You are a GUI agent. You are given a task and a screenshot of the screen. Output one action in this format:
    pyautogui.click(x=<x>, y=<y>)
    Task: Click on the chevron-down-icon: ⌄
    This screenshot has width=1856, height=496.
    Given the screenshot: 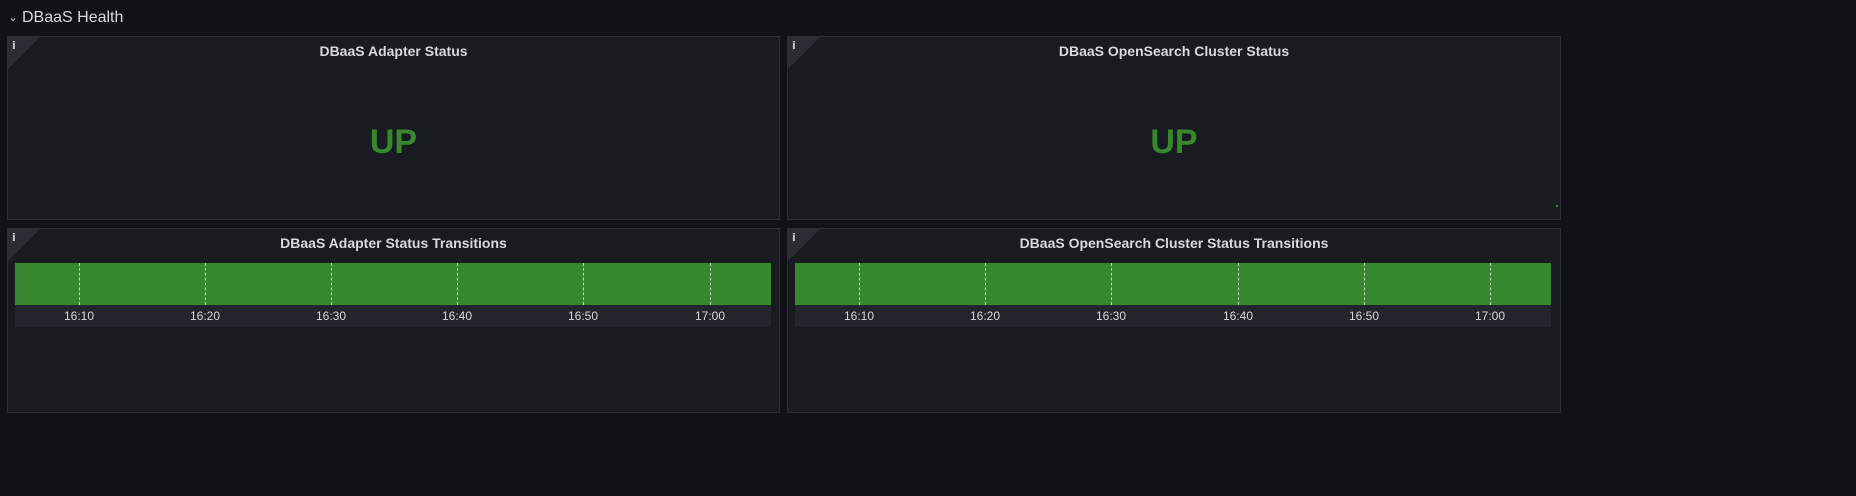 What is the action you would take?
    pyautogui.click(x=13, y=17)
    